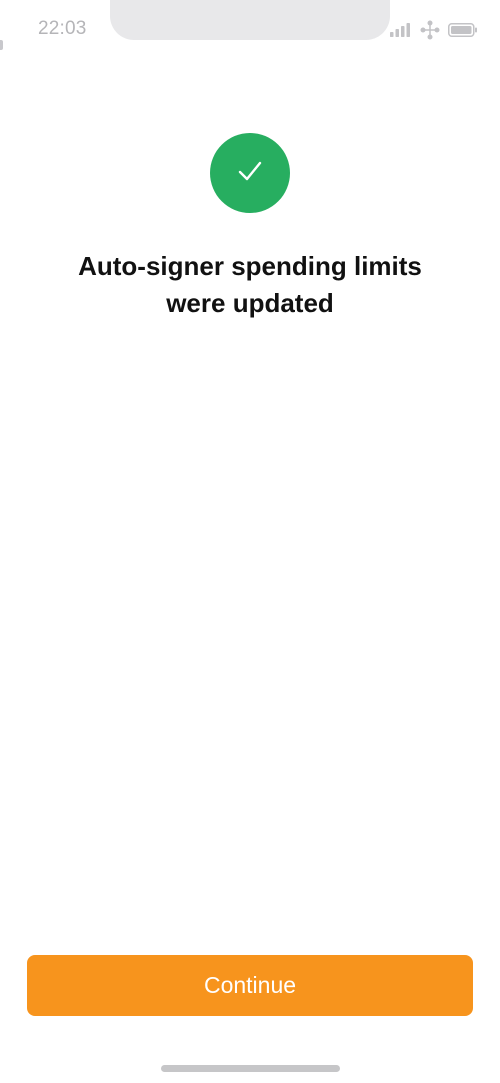 Image resolution: width=500 pixels, height=1083 pixels. Describe the element at coordinates (463, 32) in the screenshot. I see `battery-icon` at that location.